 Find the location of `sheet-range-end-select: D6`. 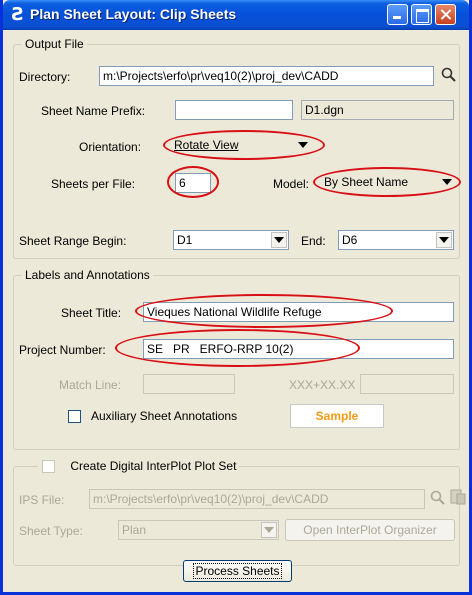

sheet-range-end-select: D6 is located at coordinates (396, 240).